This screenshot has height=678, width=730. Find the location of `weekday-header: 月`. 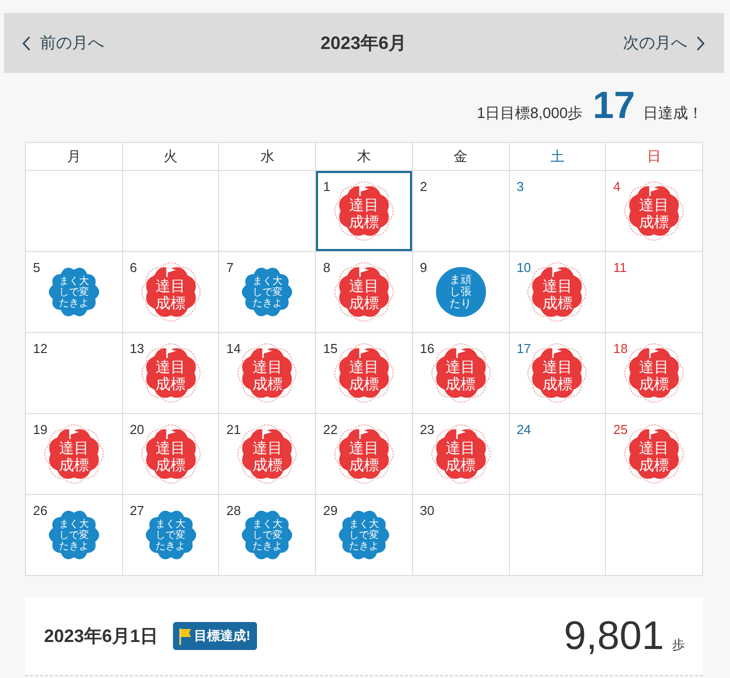

weekday-header: 月 is located at coordinates (74, 156).